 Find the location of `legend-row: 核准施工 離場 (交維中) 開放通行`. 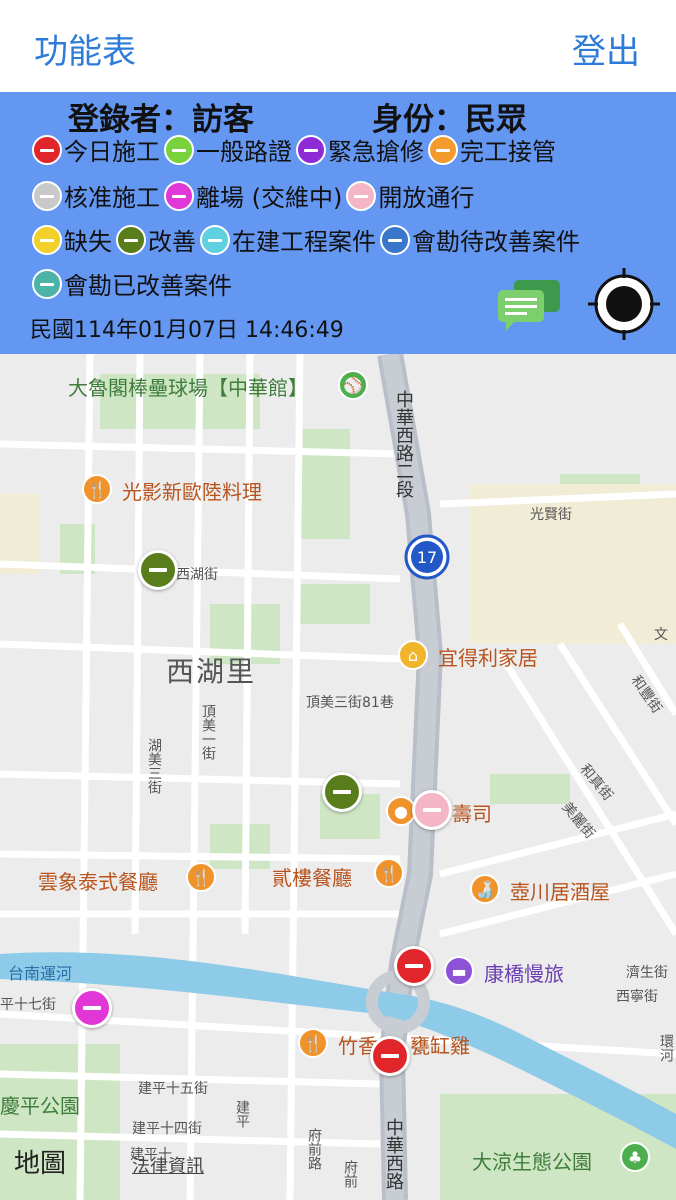

legend-row: 核准施工 離場 (交維中) 開放通行 is located at coordinates (255, 195).